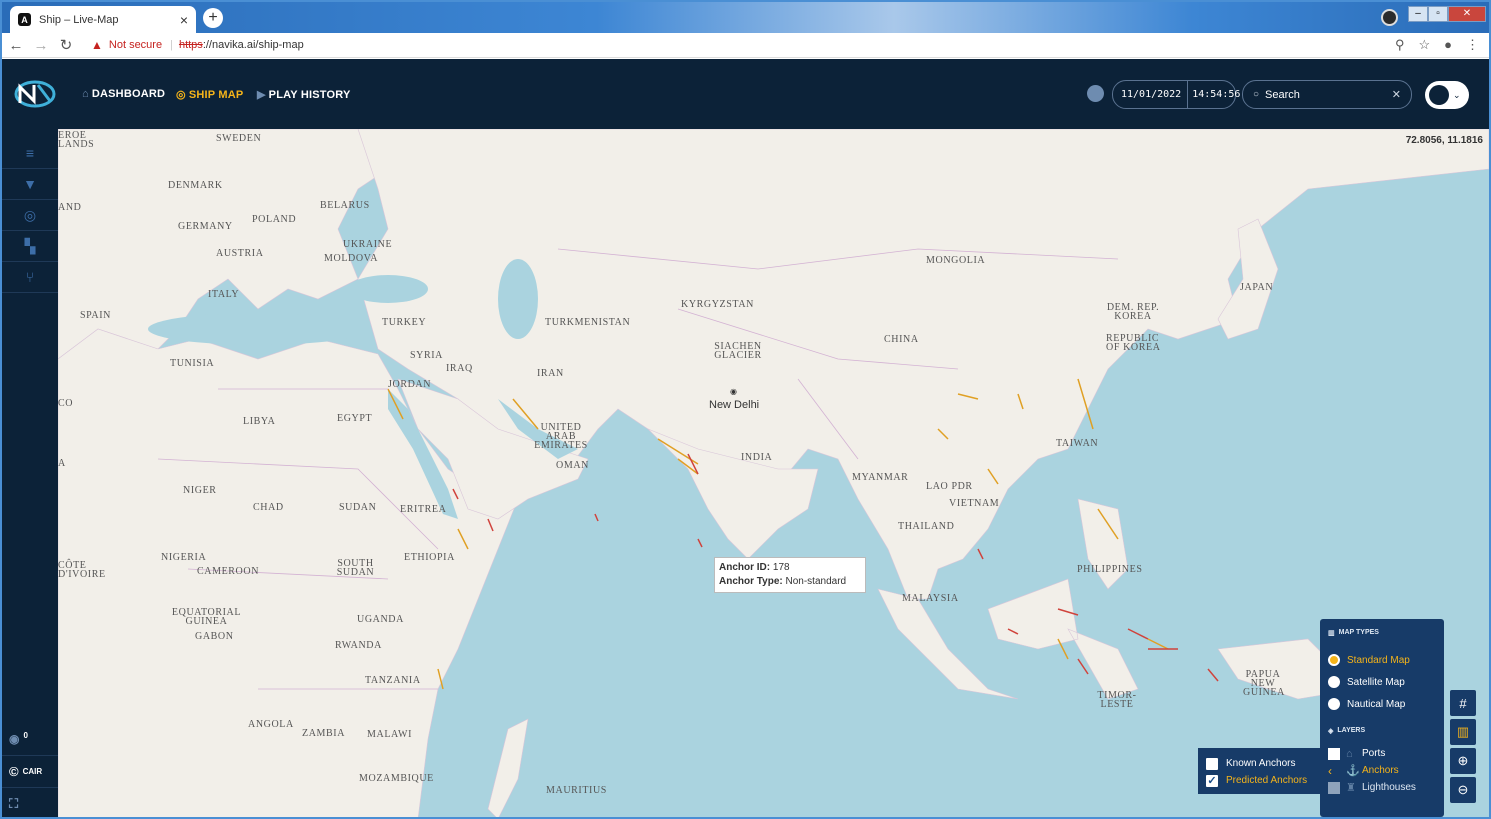  I want to click on zoom-out-button: ⊖, so click(1463, 790).